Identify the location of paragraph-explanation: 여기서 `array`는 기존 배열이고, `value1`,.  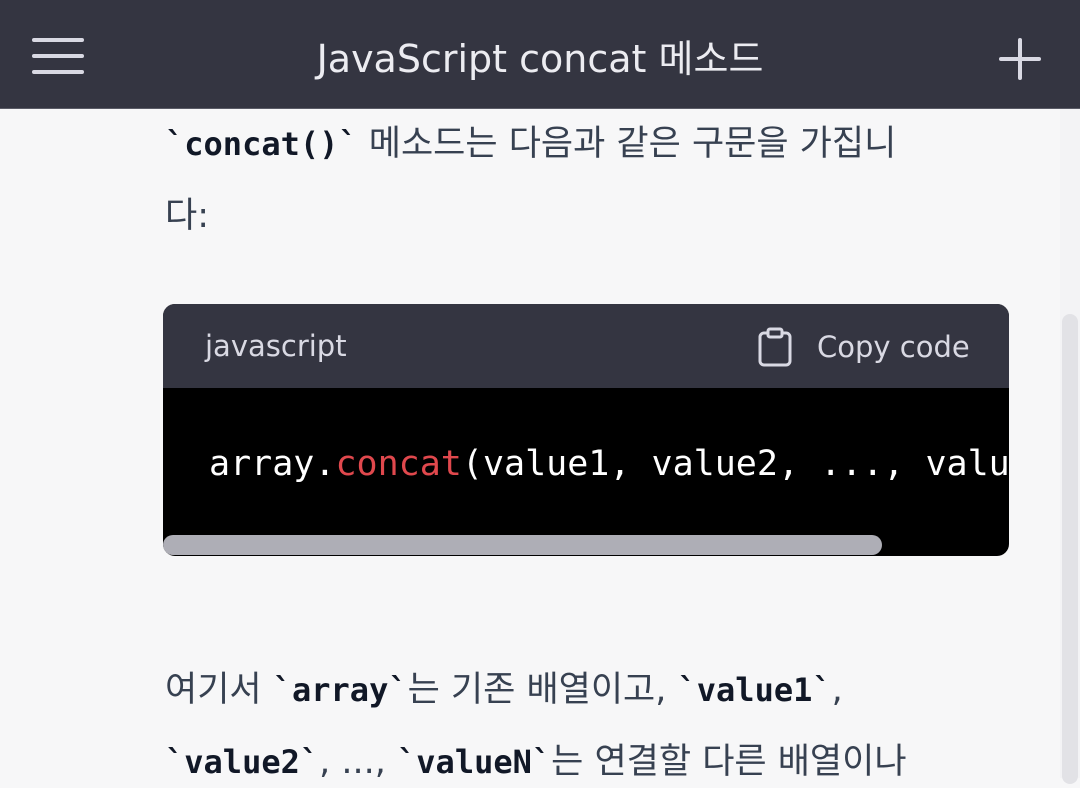
(595, 690).